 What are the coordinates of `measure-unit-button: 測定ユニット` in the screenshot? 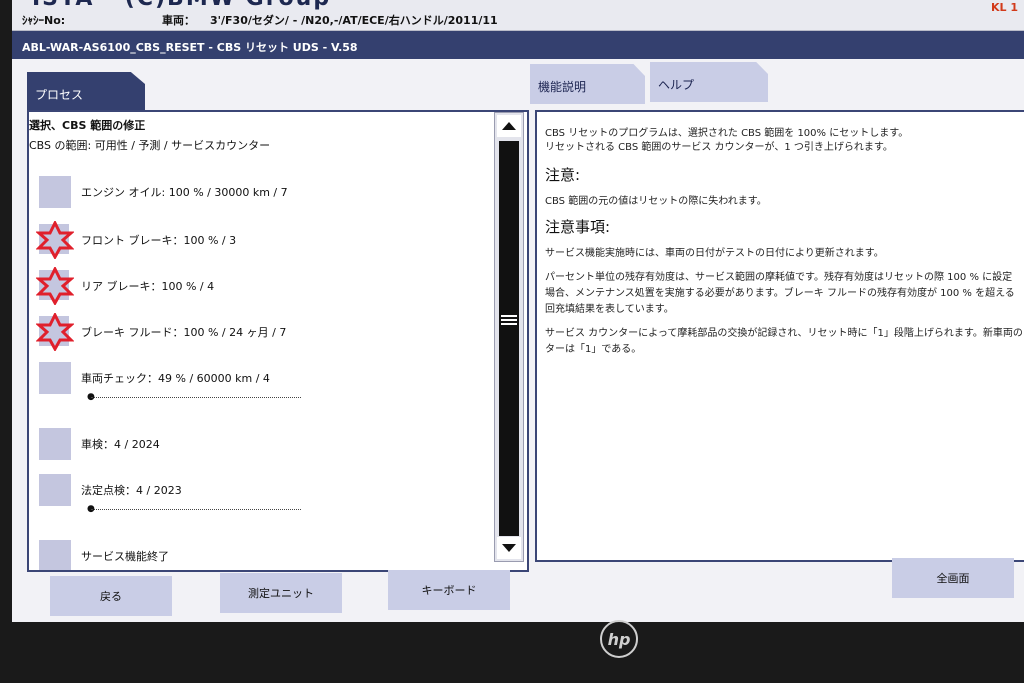 It's located at (281, 593).